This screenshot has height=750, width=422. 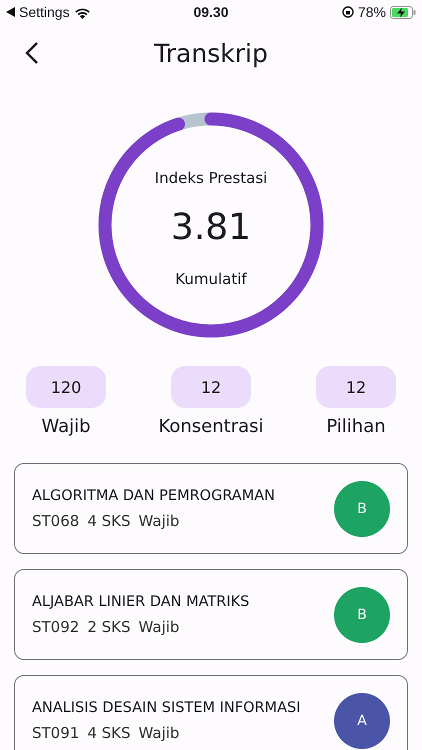 What do you see at coordinates (66, 426) in the screenshot?
I see `credit-category-label: Wajib` at bounding box center [66, 426].